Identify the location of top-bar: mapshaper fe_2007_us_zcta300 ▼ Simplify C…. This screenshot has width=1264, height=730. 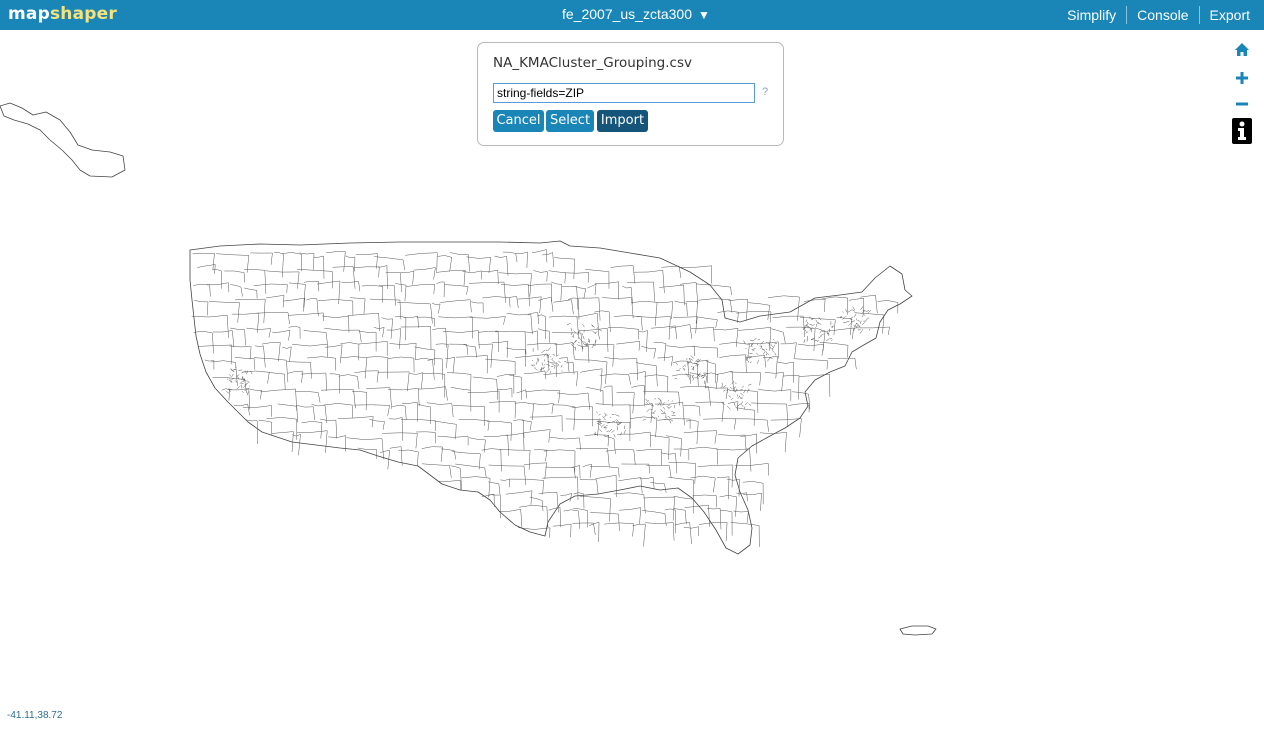
(632, 15).